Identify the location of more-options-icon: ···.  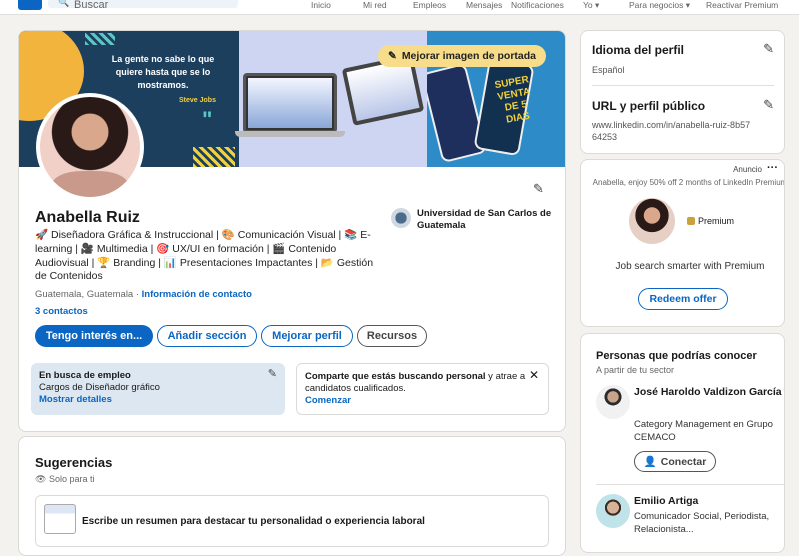
(772, 168).